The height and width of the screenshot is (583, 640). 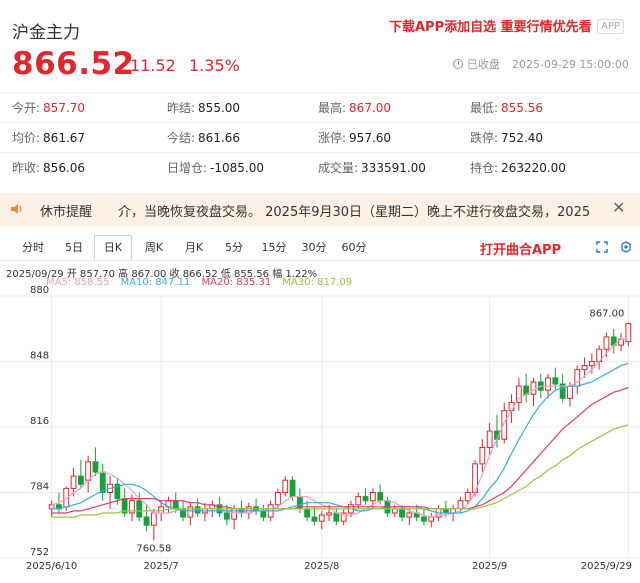 I want to click on stat-cell: 均价: 861.67, so click(x=49, y=138).